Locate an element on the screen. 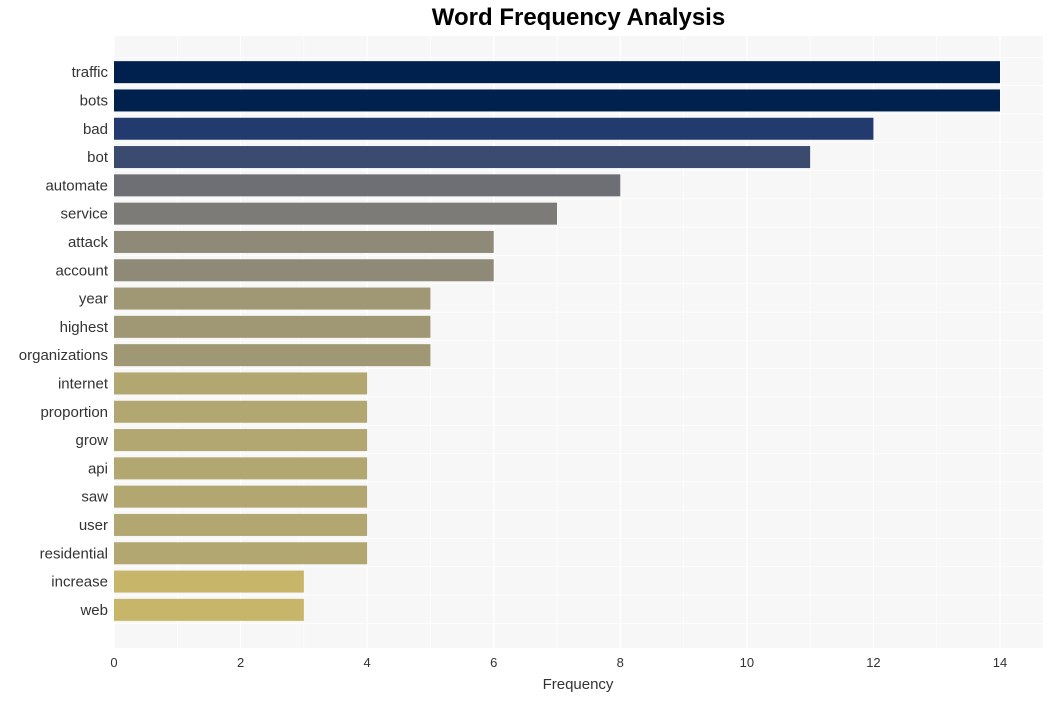  y-tick-label: bots is located at coordinates (94, 100).